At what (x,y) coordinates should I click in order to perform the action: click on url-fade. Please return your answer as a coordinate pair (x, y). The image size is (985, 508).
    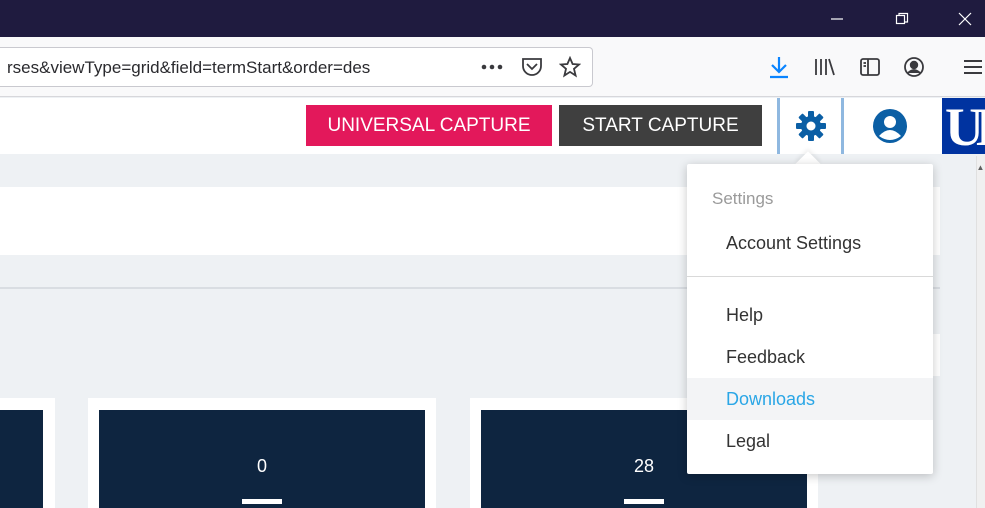
    Looking at the image, I should click on (425, 67).